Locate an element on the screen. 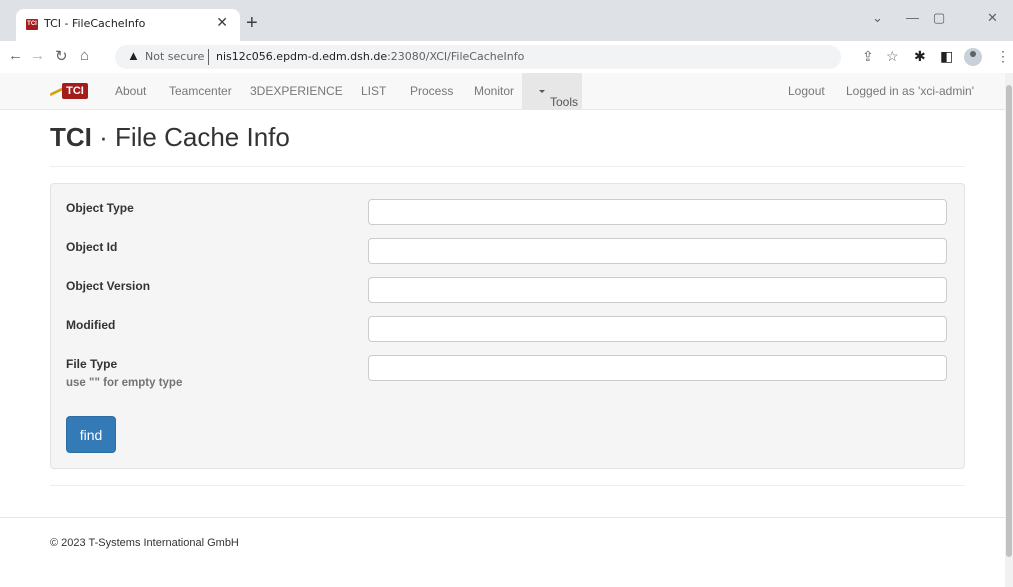  scrollbar-thumb is located at coordinates (1009, 321).